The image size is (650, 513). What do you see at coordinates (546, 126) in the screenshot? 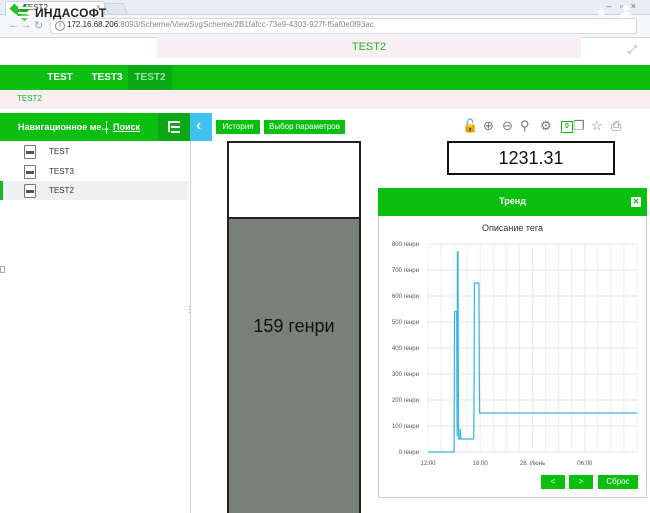
I see `gears-icon: ⚙` at bounding box center [546, 126].